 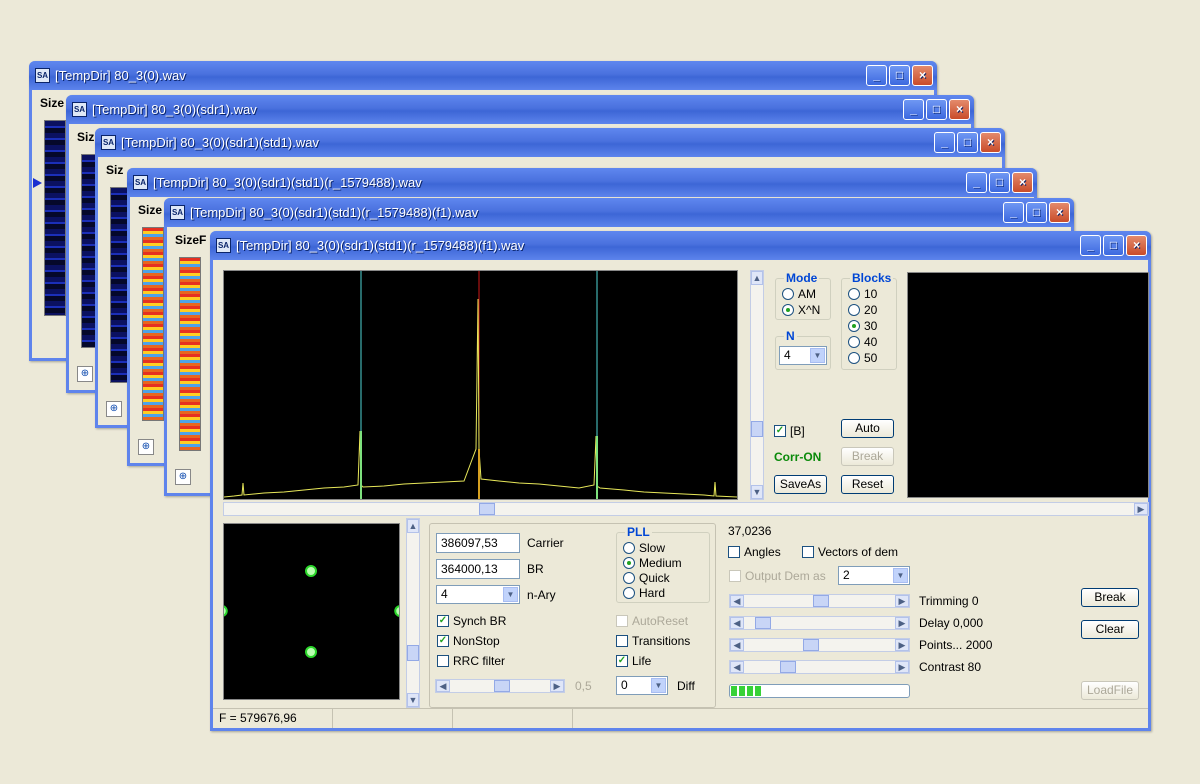 What do you see at coordinates (478, 543) in the screenshot?
I see `carrier-field: 386097,53` at bounding box center [478, 543].